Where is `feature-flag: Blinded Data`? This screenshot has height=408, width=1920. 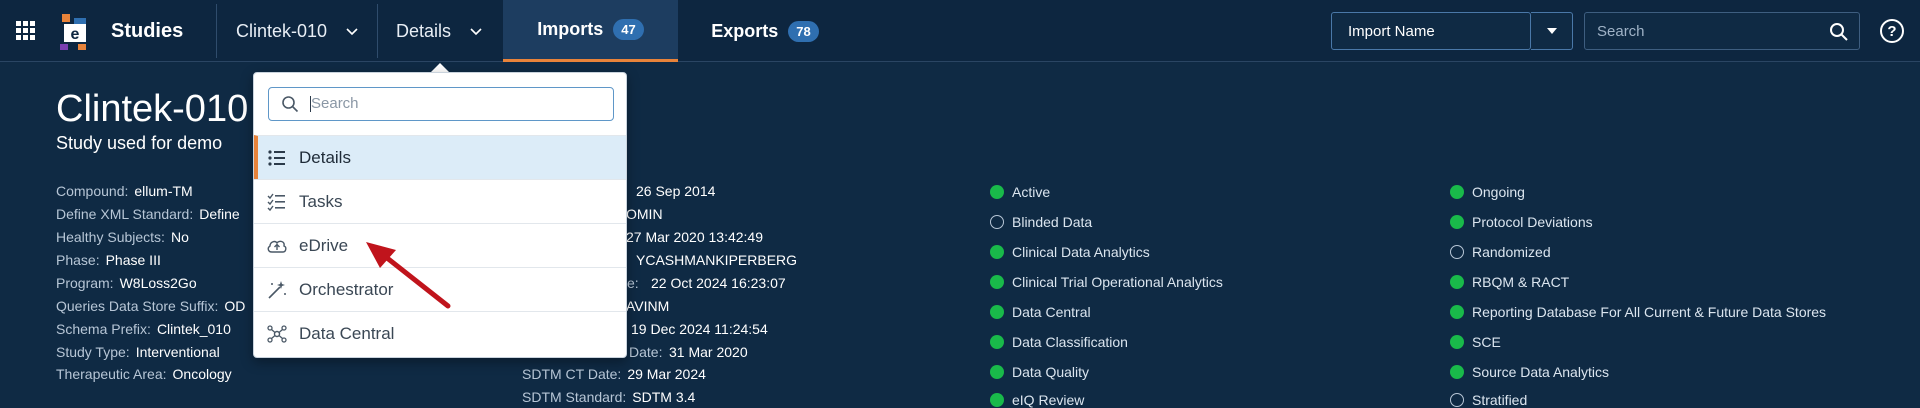 feature-flag: Blinded Data is located at coordinates (1041, 222).